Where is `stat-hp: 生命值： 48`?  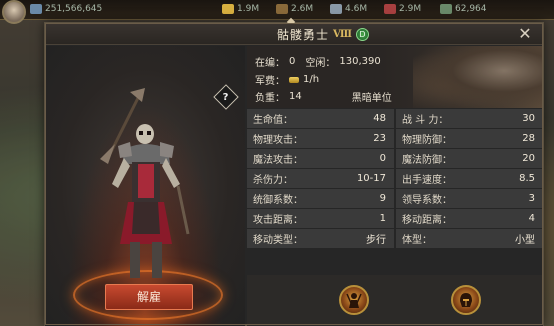
stat-hp: 生命值： 48 is located at coordinates (320, 118).